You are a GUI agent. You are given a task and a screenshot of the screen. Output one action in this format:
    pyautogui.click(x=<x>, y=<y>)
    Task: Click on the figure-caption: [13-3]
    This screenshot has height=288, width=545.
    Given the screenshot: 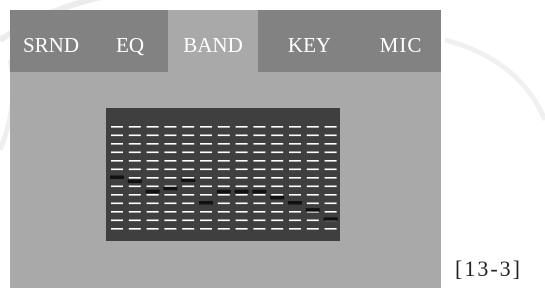 What is the action you would take?
    pyautogui.click(x=488, y=268)
    